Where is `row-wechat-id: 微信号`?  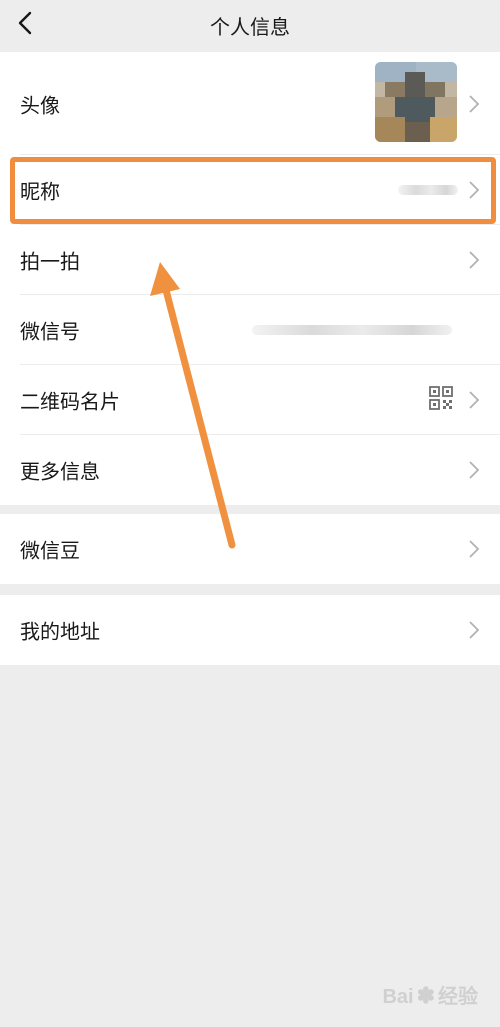
row-wechat-id: 微信号 is located at coordinates (250, 330).